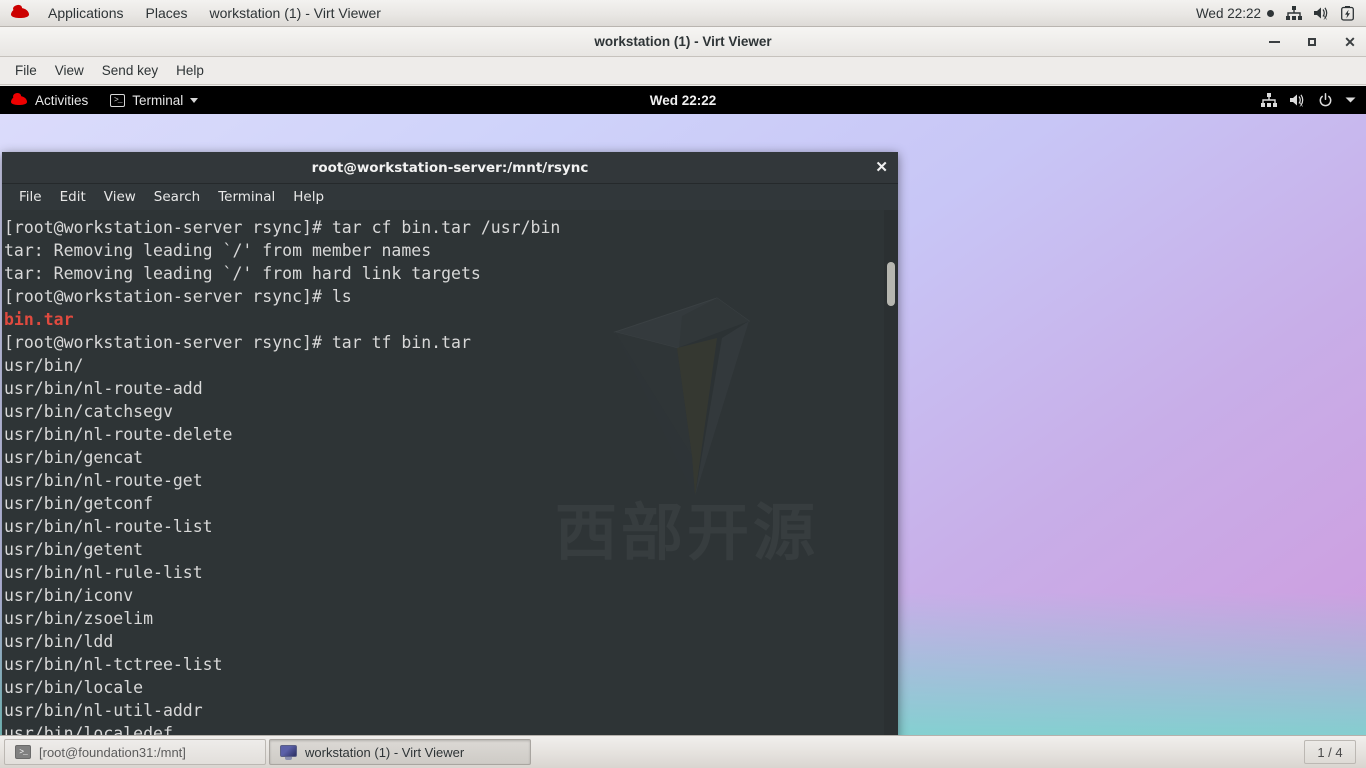 The height and width of the screenshot is (768, 1366). I want to click on host-menu-applications: Applications, so click(86, 13).